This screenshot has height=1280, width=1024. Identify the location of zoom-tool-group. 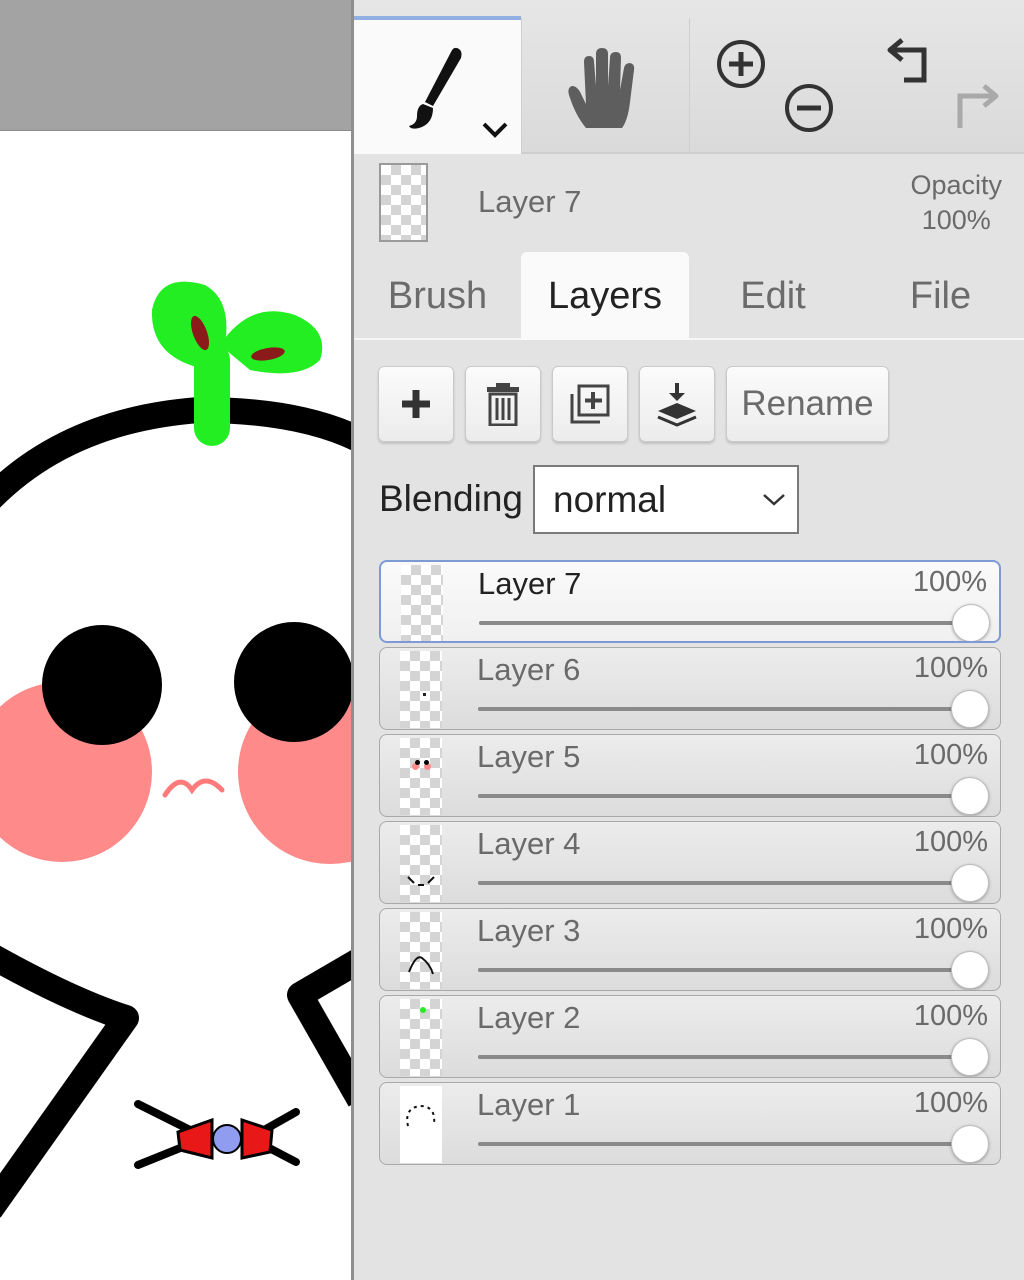
(773, 85).